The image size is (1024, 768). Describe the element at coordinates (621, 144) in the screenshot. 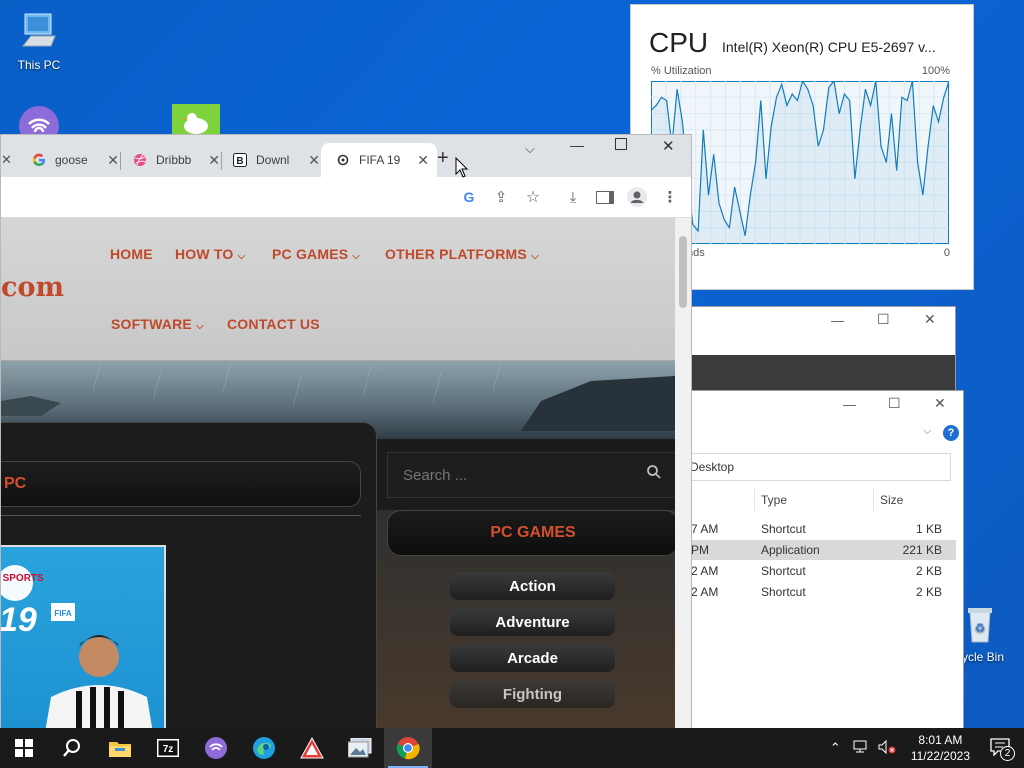

I see `maximize-button` at that location.